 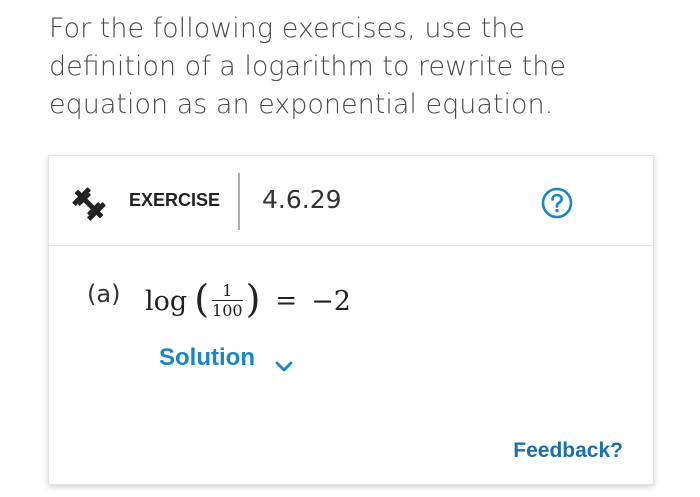 I want to click on equals-sign: =, so click(x=286, y=301).